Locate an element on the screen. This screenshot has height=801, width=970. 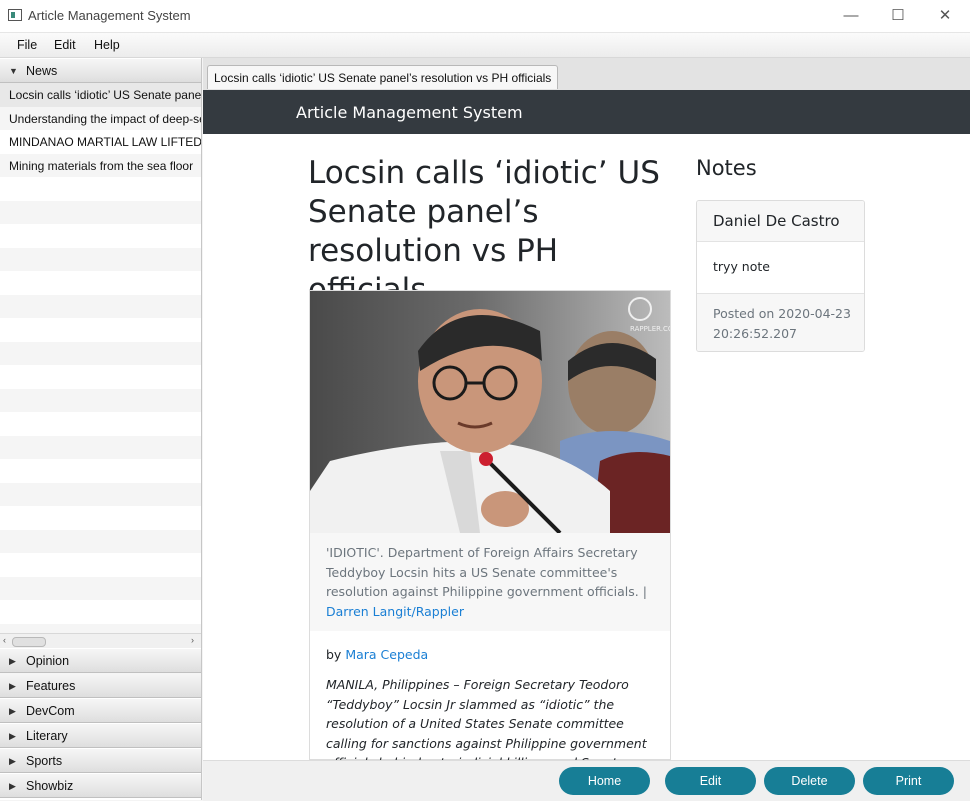
navbar: Article Management System is located at coordinates (586, 112).